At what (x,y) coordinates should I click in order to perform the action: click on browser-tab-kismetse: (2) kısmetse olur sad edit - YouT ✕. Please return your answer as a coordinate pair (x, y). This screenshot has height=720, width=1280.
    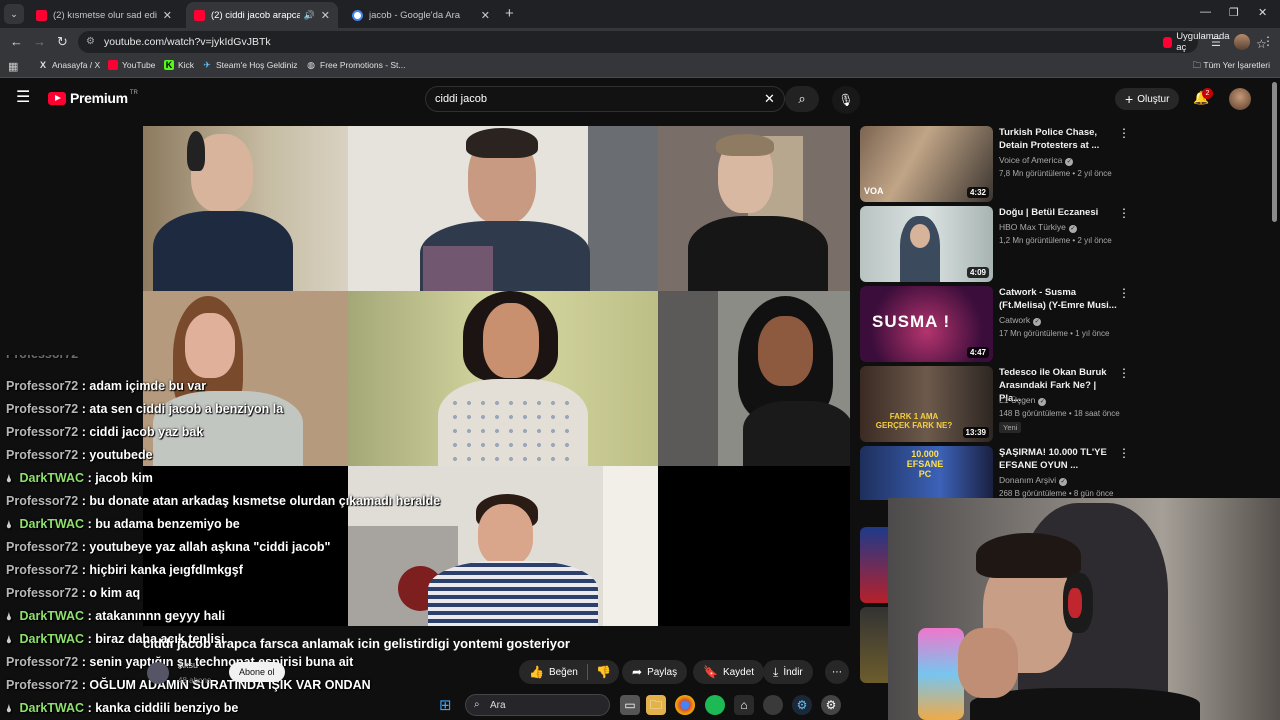
    Looking at the image, I should click on (104, 15).